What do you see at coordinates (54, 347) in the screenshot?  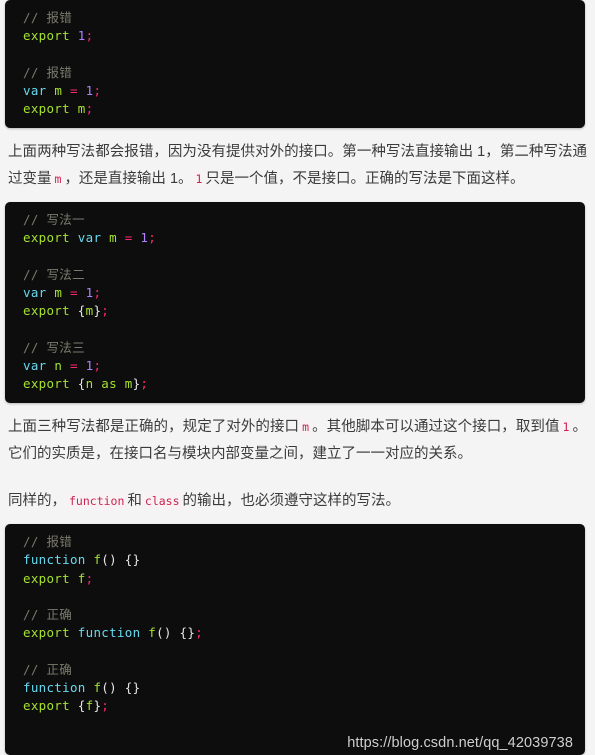 I see `code-token: // 写法三` at bounding box center [54, 347].